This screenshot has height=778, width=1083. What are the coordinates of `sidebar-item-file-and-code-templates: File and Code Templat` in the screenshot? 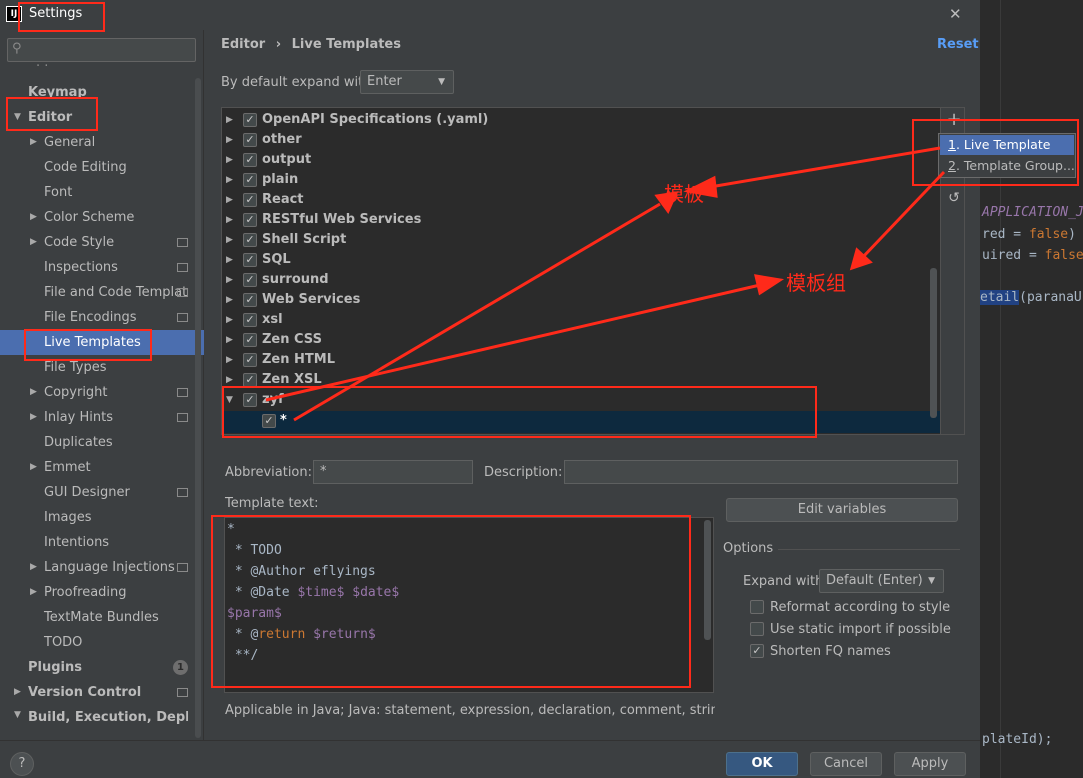 It's located at (115, 292).